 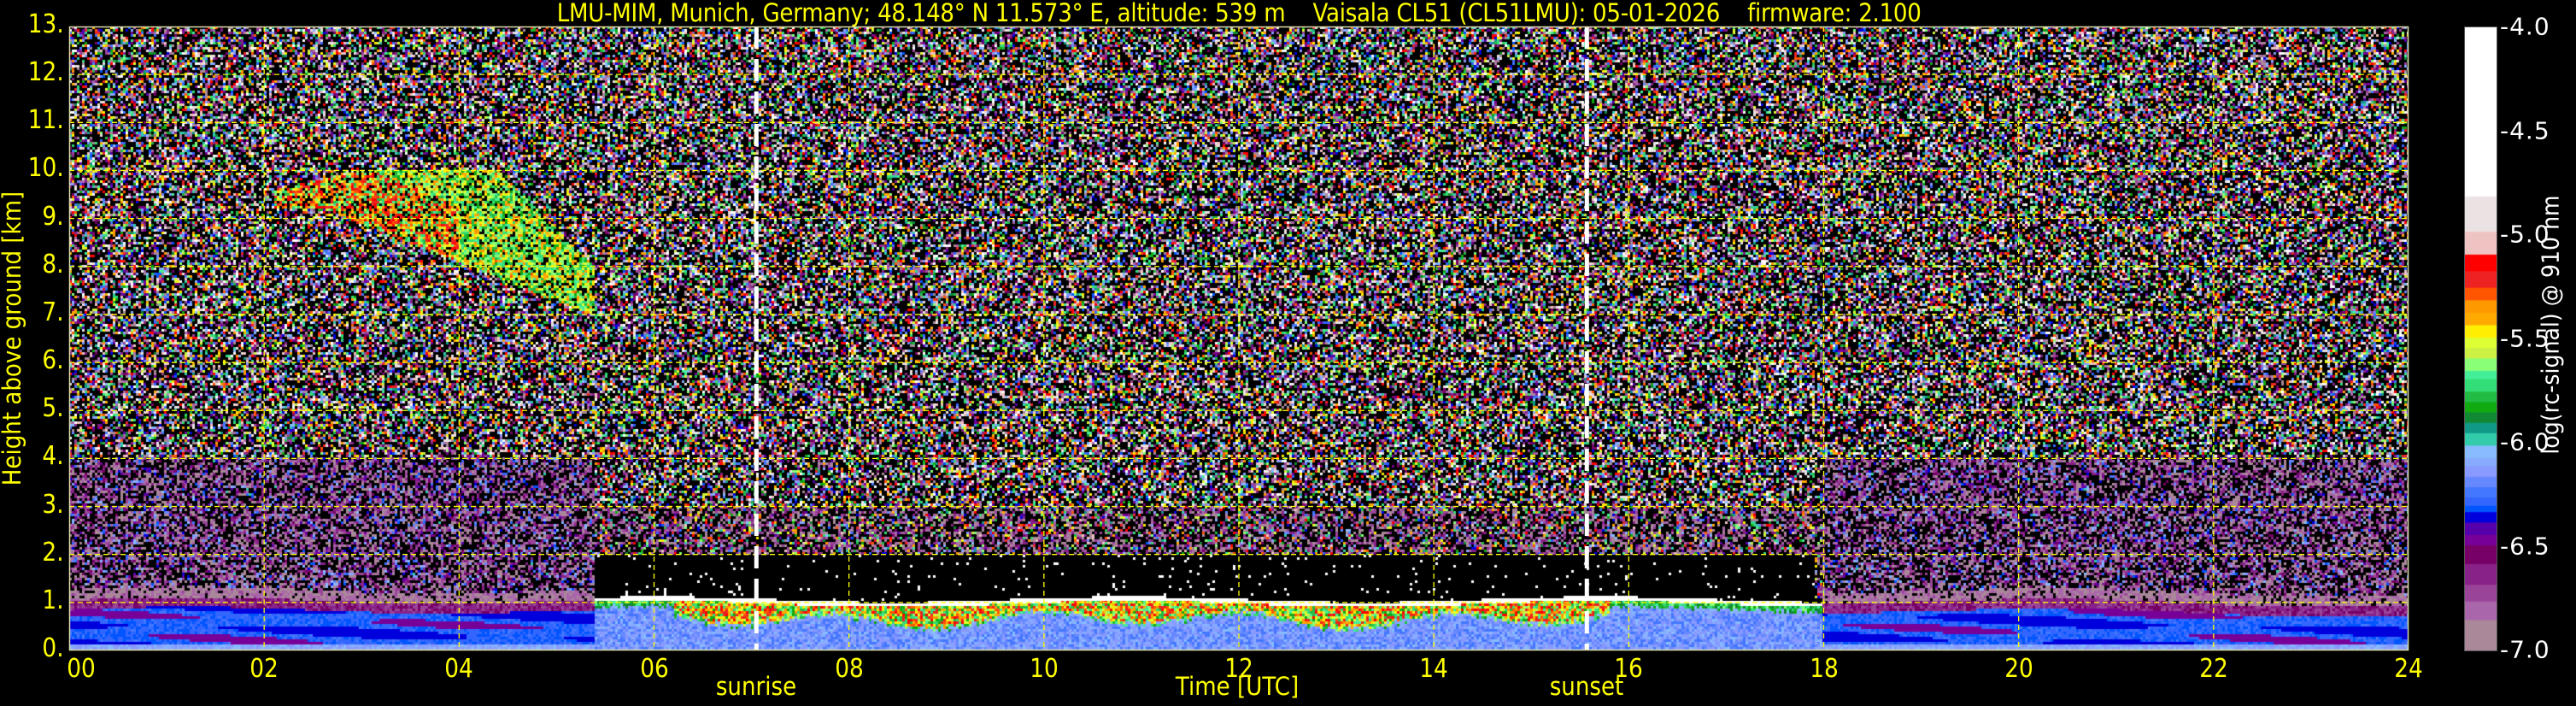 I want to click on x-tick-label: 04, so click(x=459, y=669).